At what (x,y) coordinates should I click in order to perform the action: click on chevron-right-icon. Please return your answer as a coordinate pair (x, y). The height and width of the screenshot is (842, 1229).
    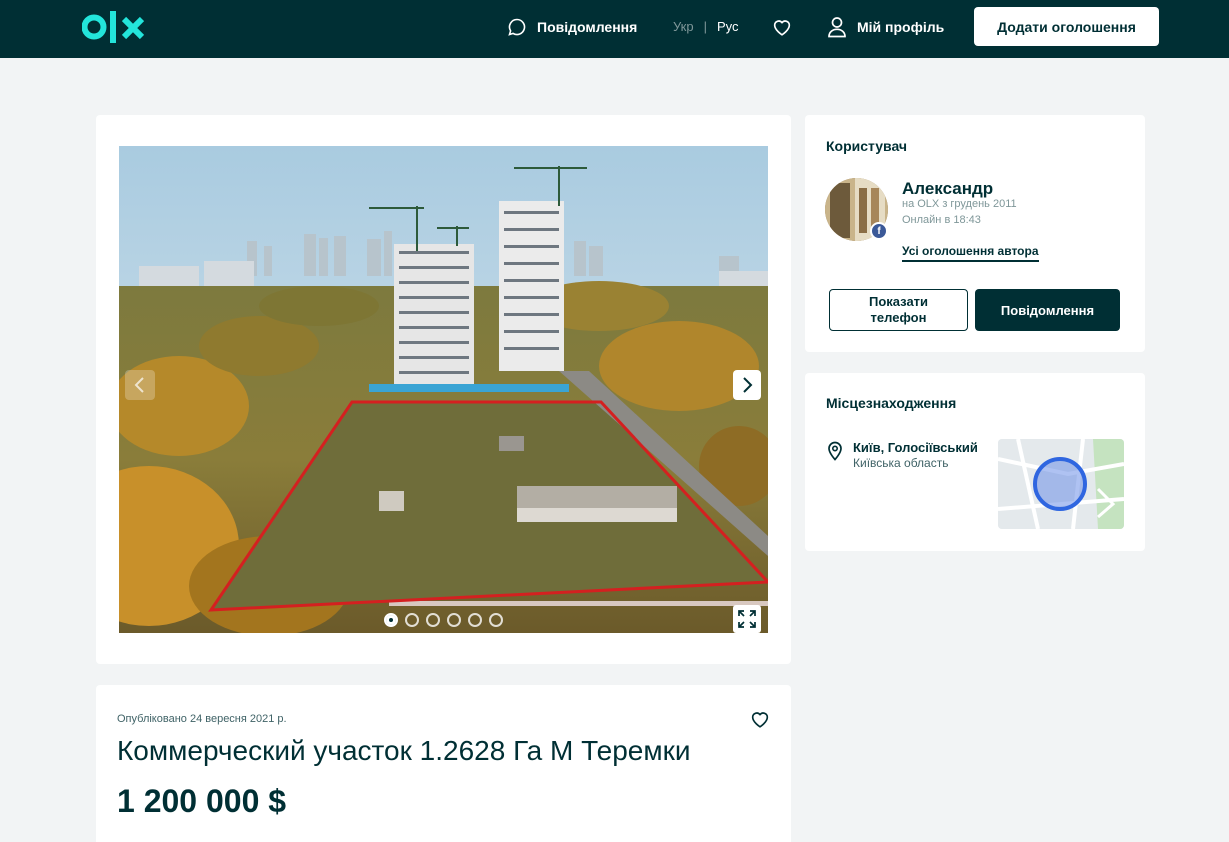
    Looking at the image, I should click on (748, 385).